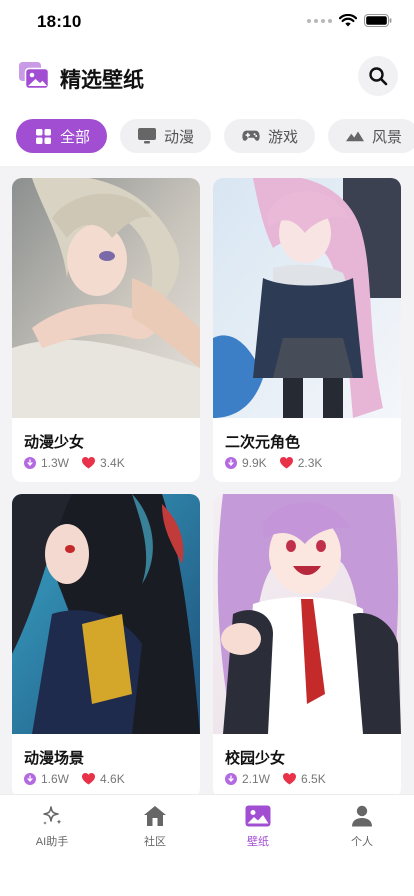 The width and height of the screenshot is (414, 896). Describe the element at coordinates (362, 842) in the screenshot. I see `nav-label: 个人` at that location.